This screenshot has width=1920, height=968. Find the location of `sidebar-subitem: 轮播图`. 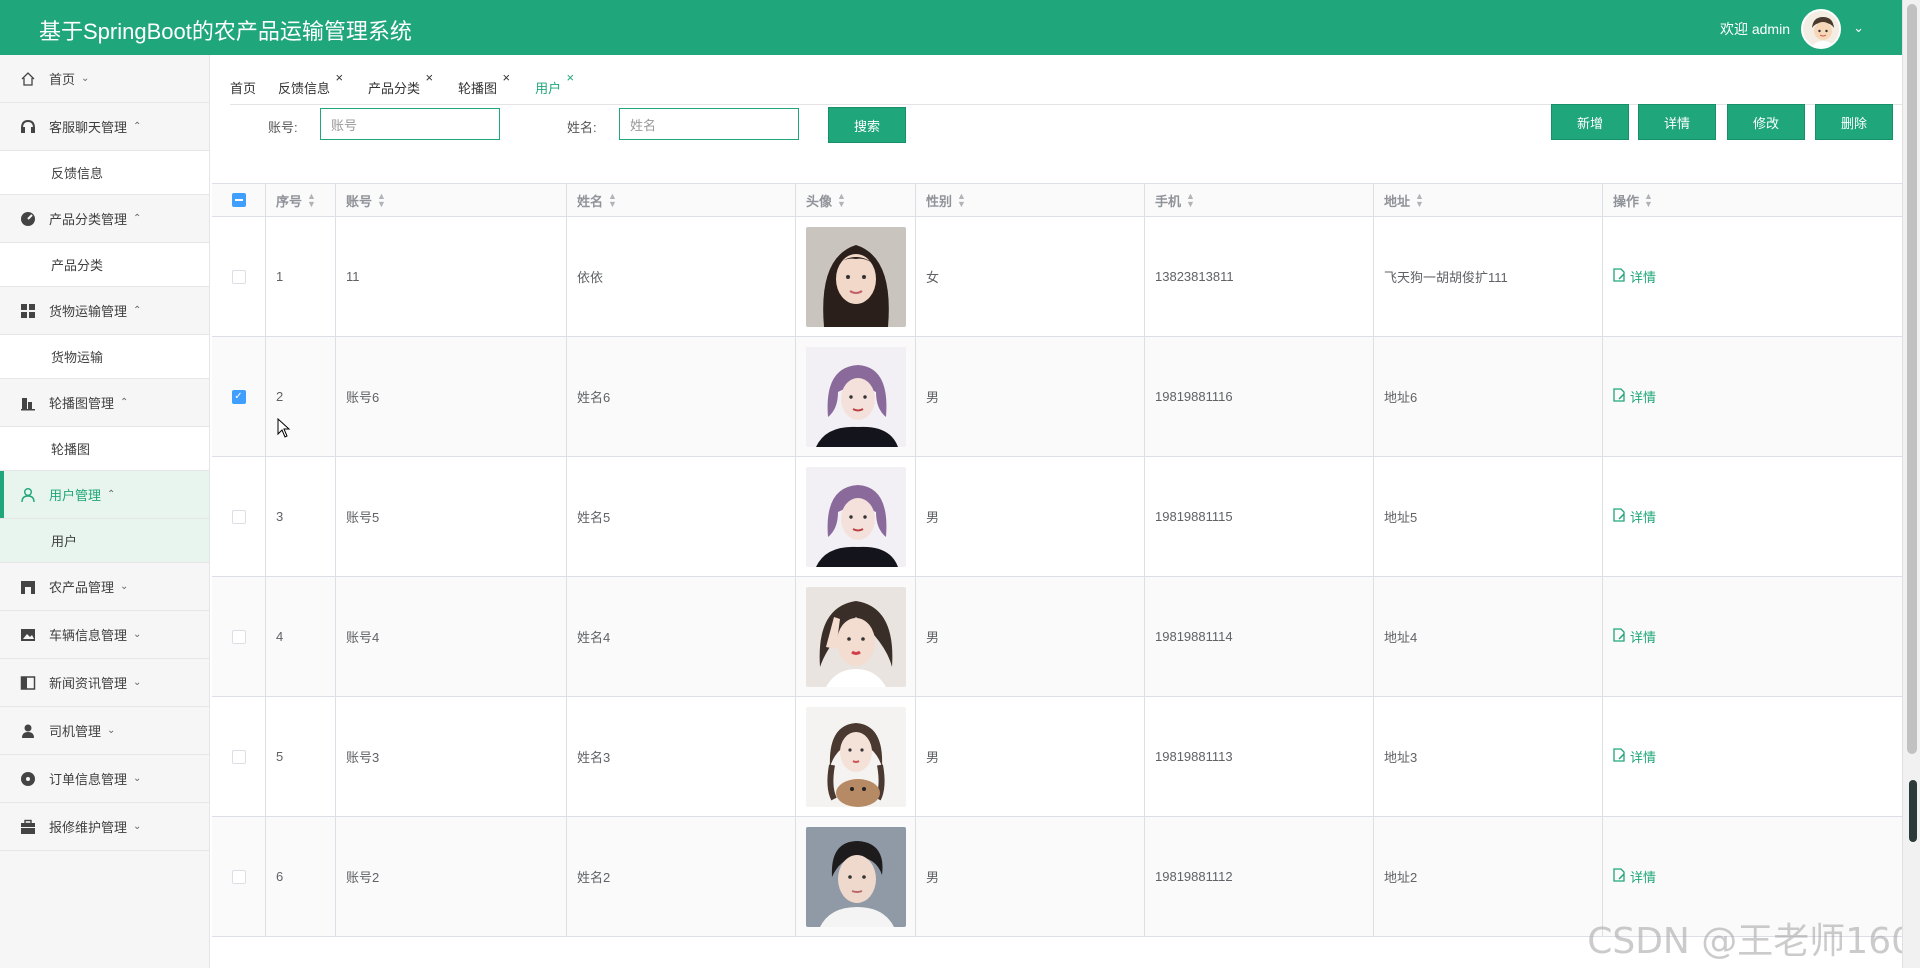

sidebar-subitem: 轮播图 is located at coordinates (104, 449).